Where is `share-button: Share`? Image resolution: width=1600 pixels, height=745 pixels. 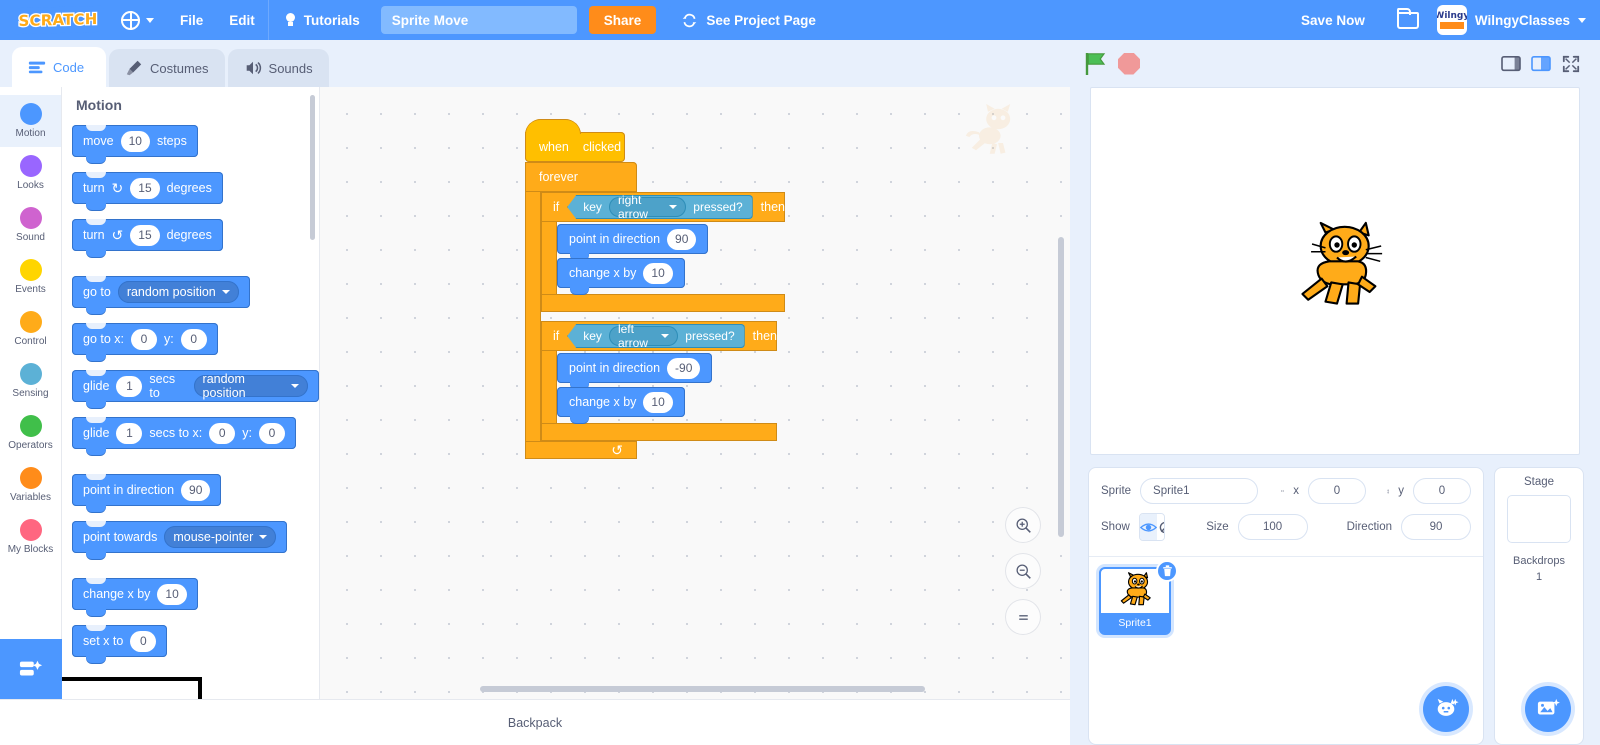 share-button: Share is located at coordinates (622, 20).